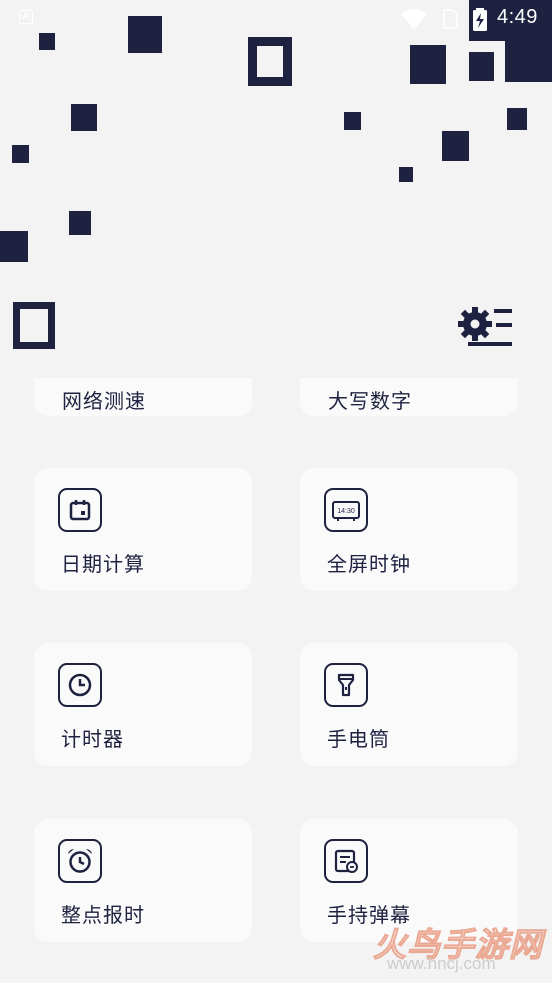 The image size is (552, 983). Describe the element at coordinates (80, 861) in the screenshot. I see `alarm-clock-icon` at that location.